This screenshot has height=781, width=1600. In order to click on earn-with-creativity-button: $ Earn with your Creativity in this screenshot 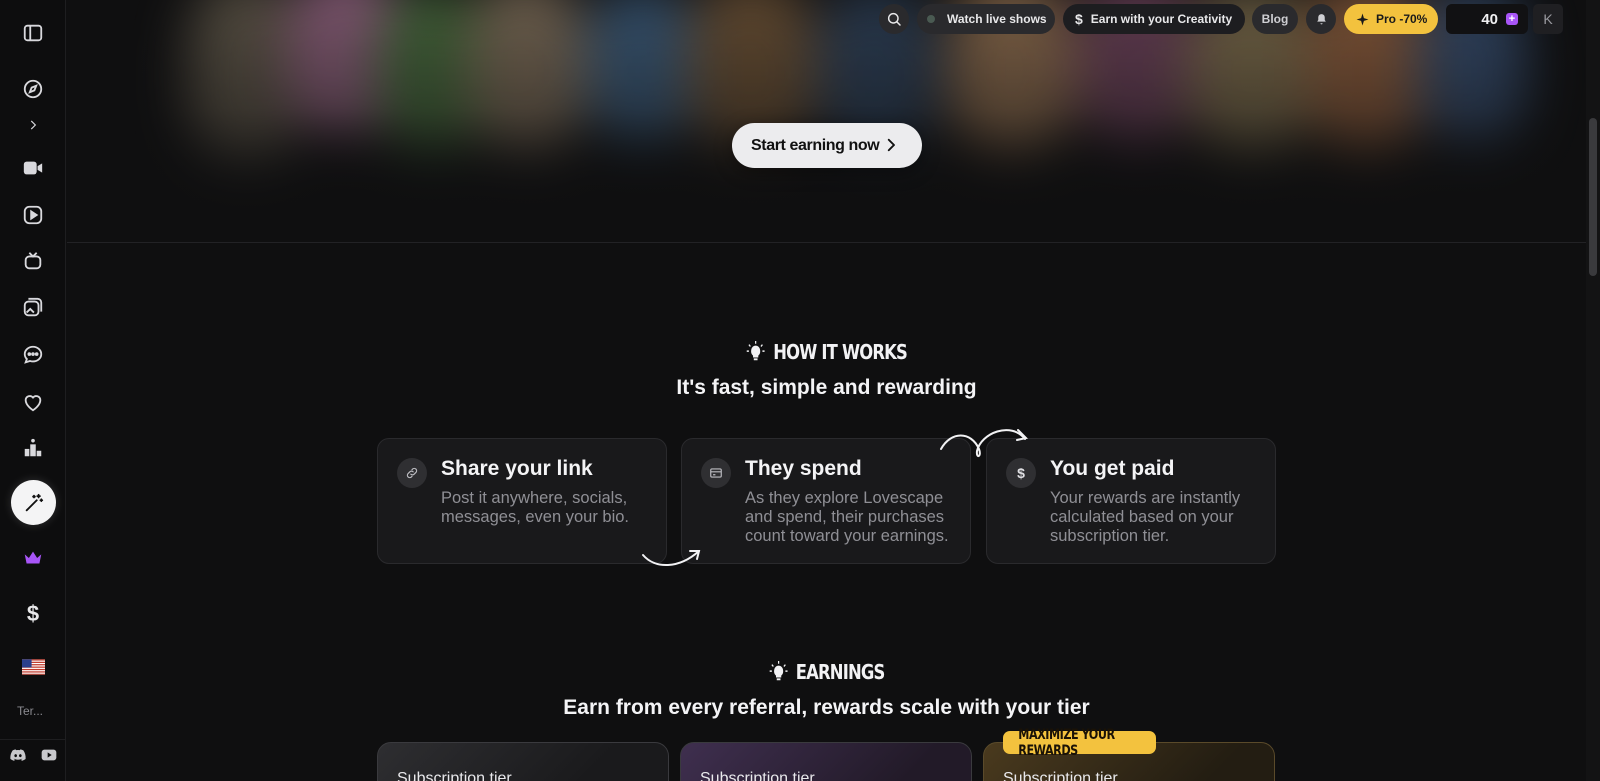, I will do `click(1154, 19)`.